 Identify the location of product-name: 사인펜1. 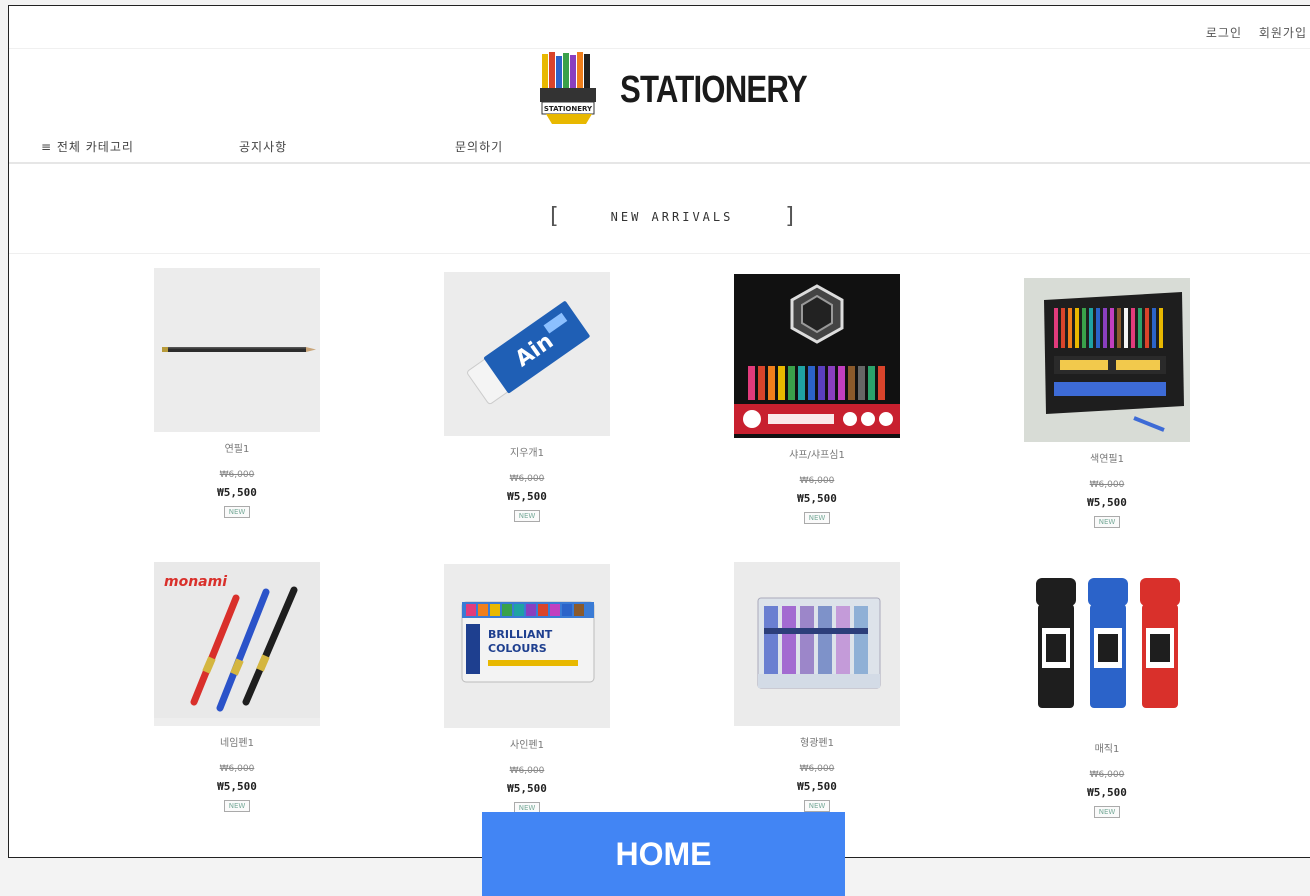
(527, 745).